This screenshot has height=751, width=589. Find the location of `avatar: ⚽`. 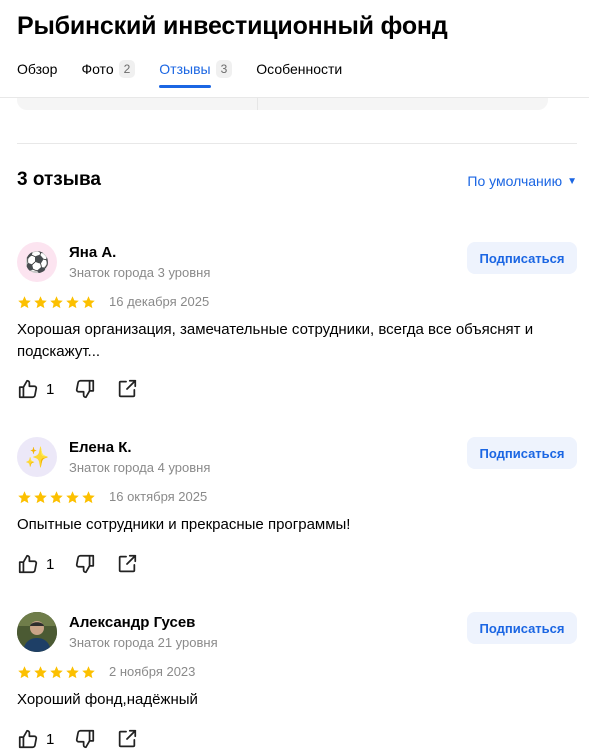

avatar: ⚽ is located at coordinates (37, 262).